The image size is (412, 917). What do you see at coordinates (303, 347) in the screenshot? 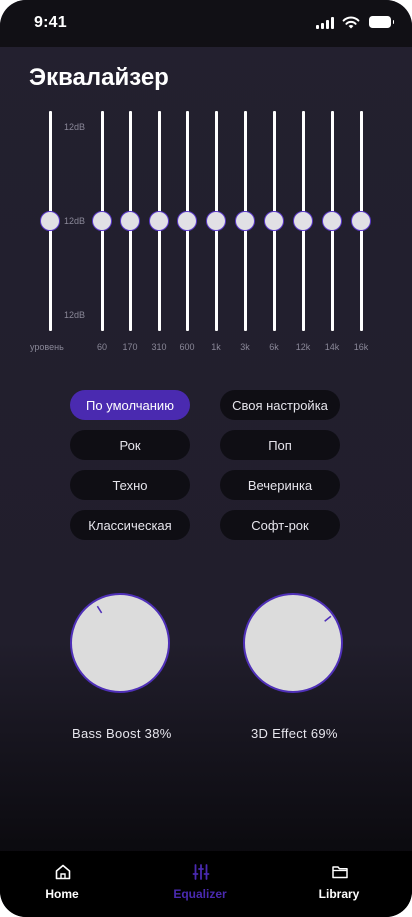
I see `band-label: 12k` at bounding box center [303, 347].